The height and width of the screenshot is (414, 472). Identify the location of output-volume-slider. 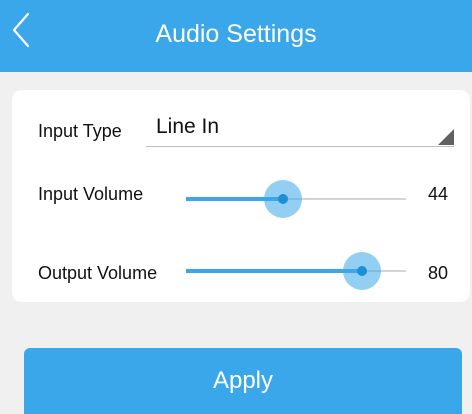
(296, 271).